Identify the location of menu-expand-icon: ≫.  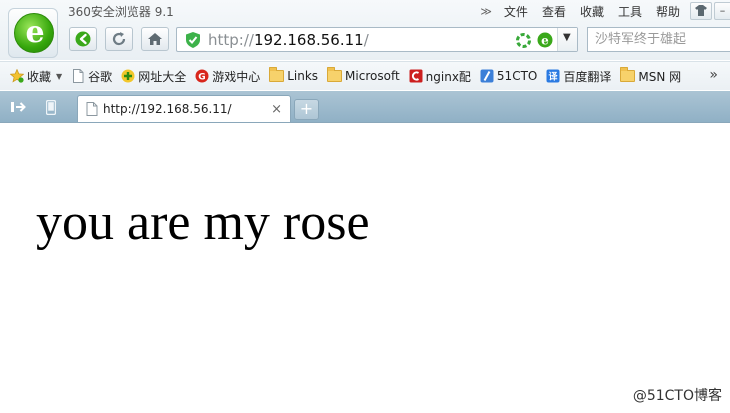
(486, 11).